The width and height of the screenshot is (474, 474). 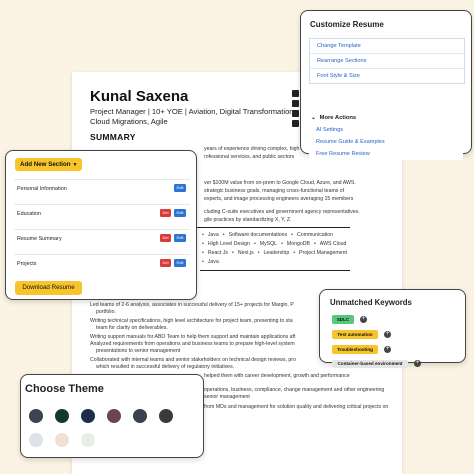 What do you see at coordinates (387, 76) in the screenshot?
I see `font-style-link: Font Style & Size` at bounding box center [387, 76].